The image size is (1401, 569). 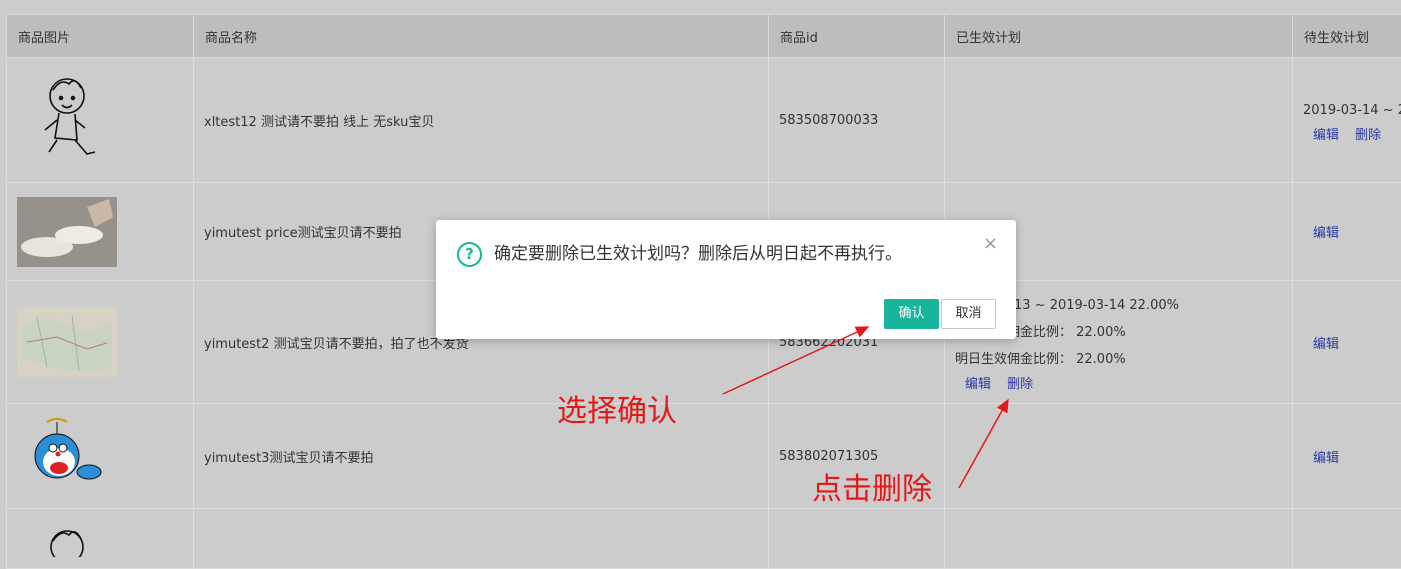 What do you see at coordinates (617, 408) in the screenshot?
I see `annotation-select-confirm: 选择确认` at bounding box center [617, 408].